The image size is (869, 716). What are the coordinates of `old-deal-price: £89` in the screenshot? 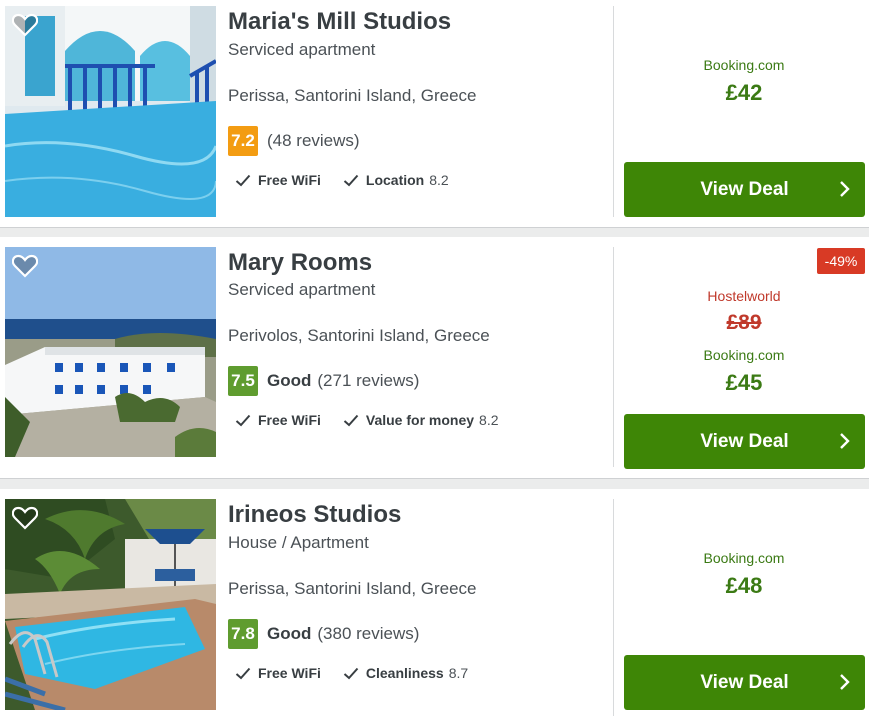 It's located at (741, 323).